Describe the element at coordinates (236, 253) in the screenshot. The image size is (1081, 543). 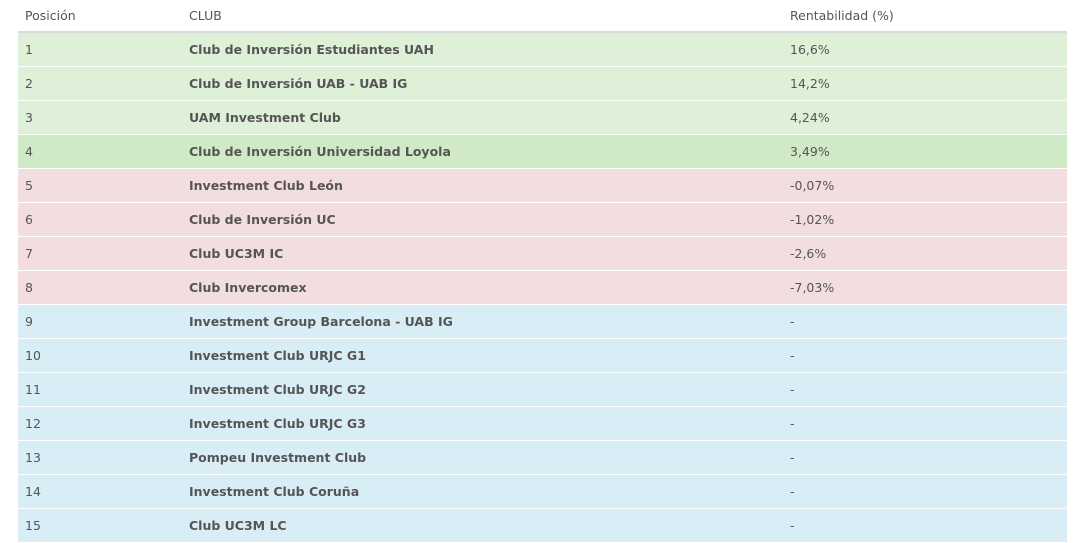
I see `row-club-name: Club UC3M IC` at that location.